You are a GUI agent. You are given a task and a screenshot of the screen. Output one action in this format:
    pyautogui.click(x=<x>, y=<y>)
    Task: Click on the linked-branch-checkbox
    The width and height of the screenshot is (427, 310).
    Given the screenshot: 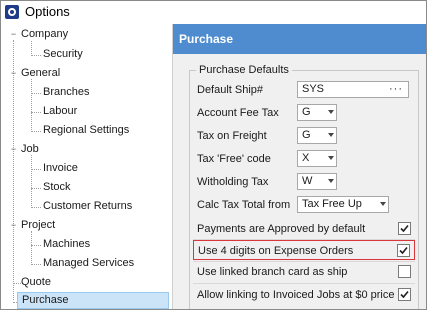 What is the action you would take?
    pyautogui.click(x=404, y=271)
    